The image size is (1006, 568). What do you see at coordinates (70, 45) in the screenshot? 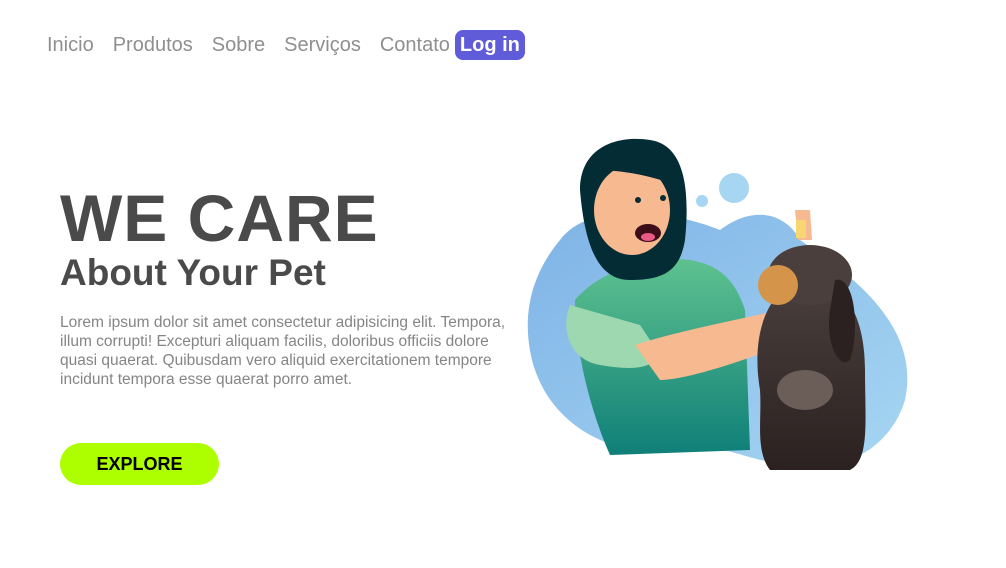
I see `nav-link-inicio: Inicio` at bounding box center [70, 45].